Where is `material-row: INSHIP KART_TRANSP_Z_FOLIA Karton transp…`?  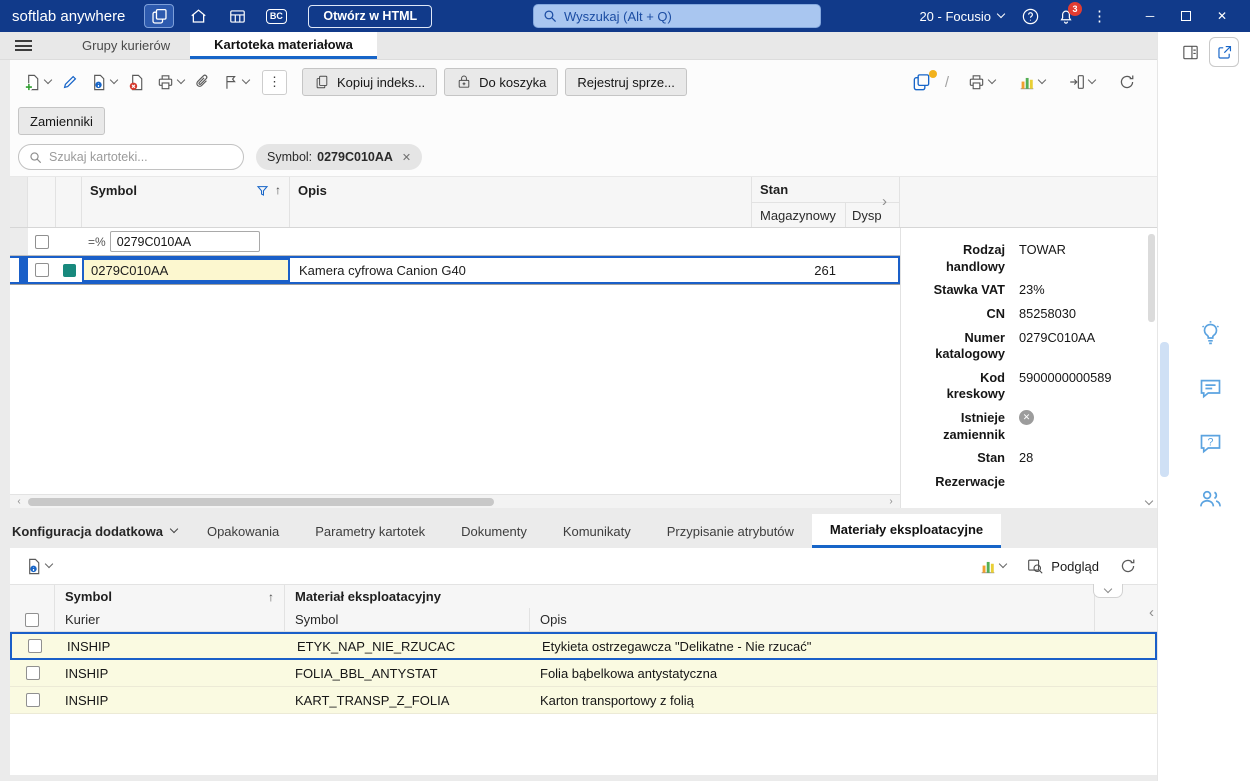
material-row: INSHIP KART_TRANSP_Z_FOLIA Karton transp… is located at coordinates (583, 700).